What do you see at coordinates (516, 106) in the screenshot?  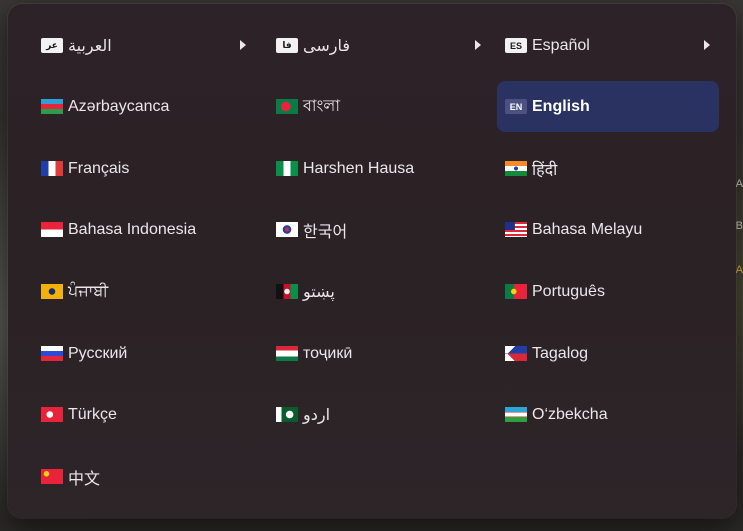 I see `language-code-badge: EN` at bounding box center [516, 106].